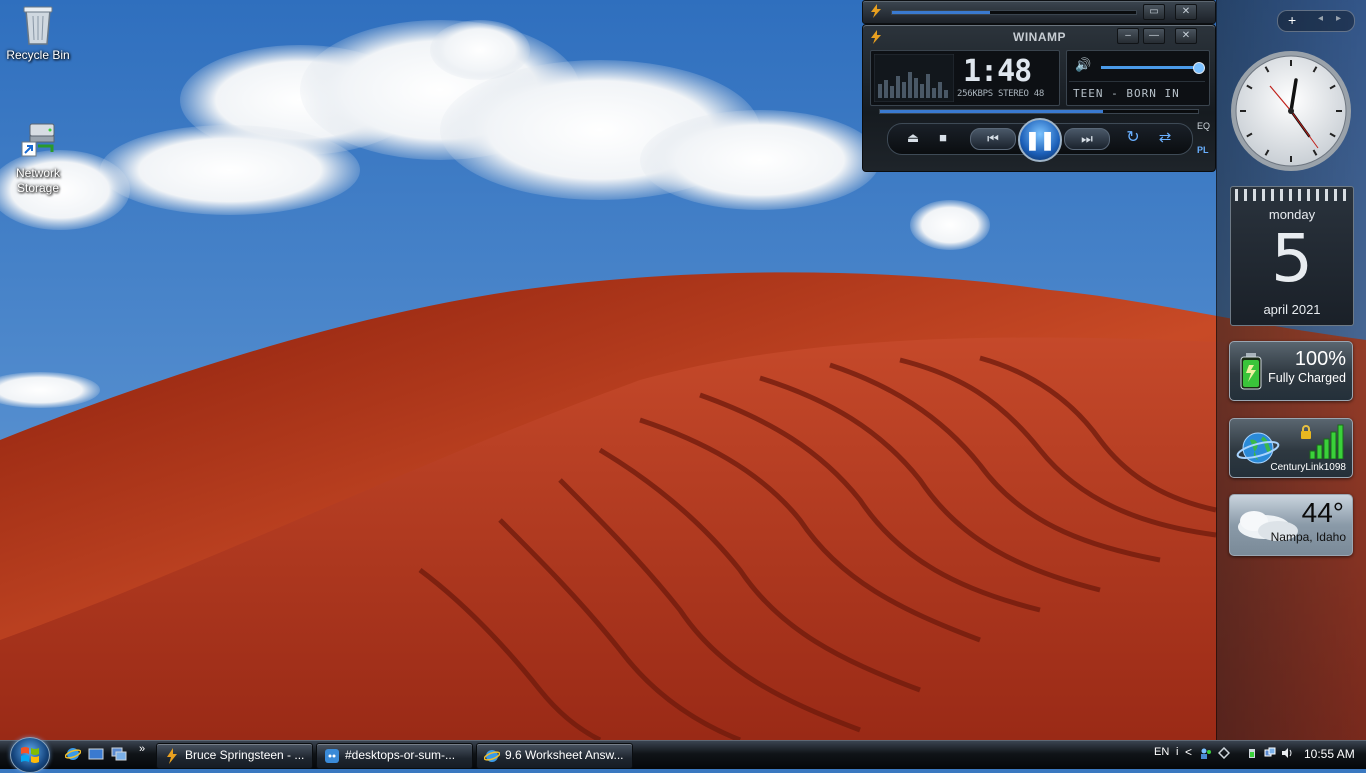 This screenshot has height=773, width=1366. I want to click on winamp-seek-mini, so click(1014, 12).